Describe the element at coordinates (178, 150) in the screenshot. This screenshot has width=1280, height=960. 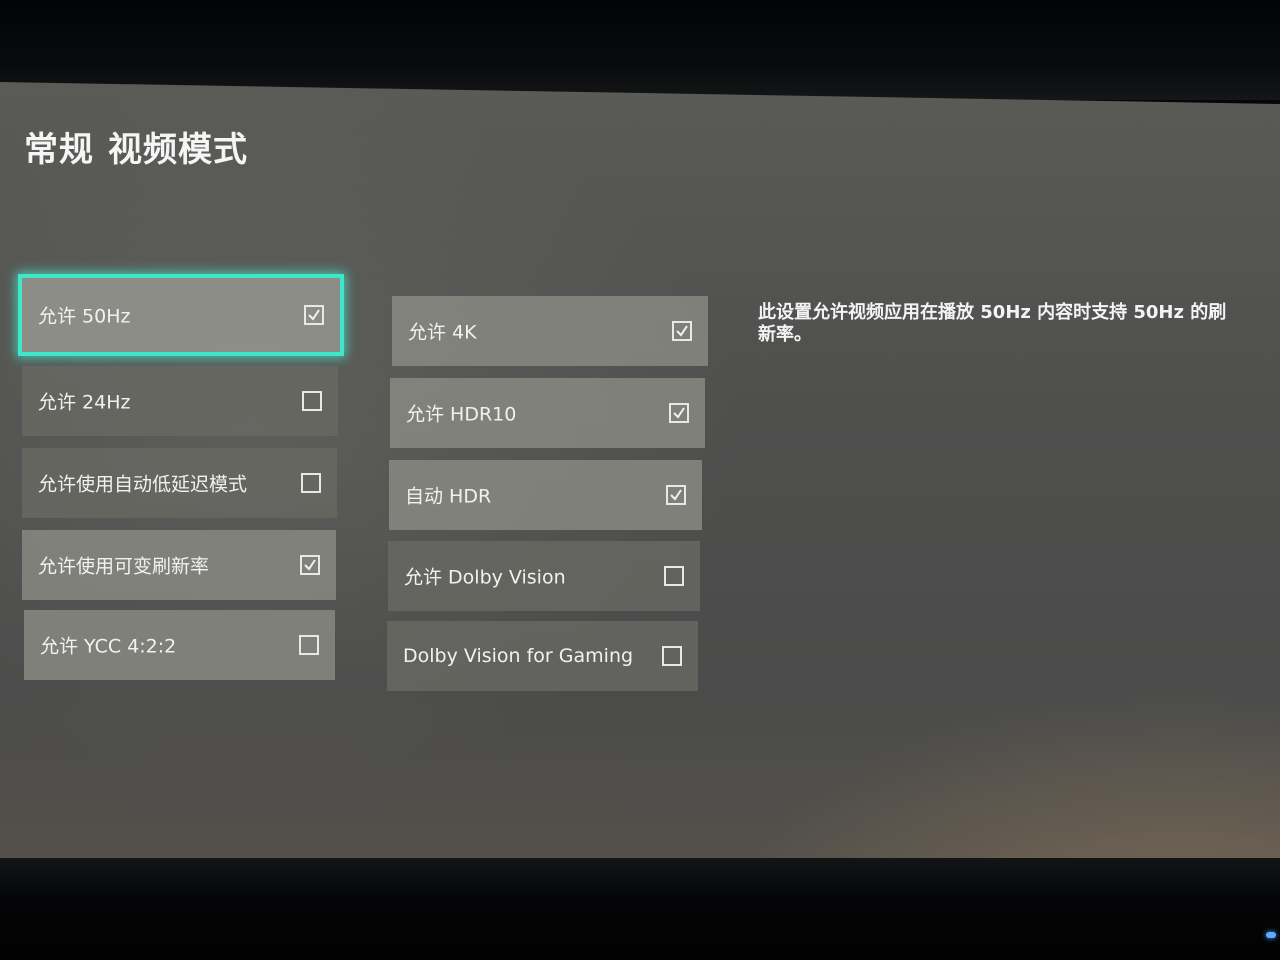
I see `page-title: 视频模式` at that location.